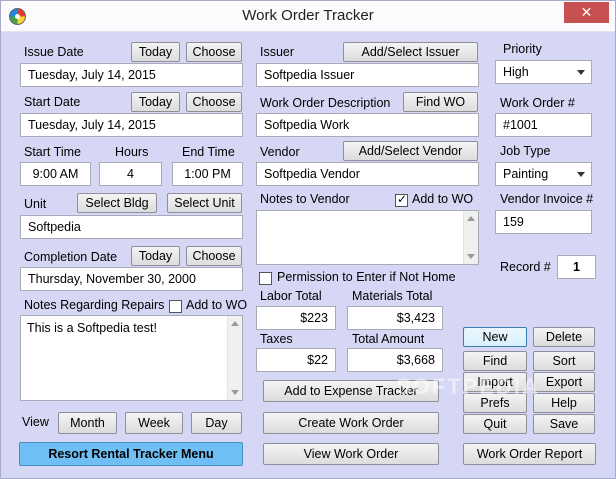  I want to click on total-amount-field: $3,668, so click(395, 360).